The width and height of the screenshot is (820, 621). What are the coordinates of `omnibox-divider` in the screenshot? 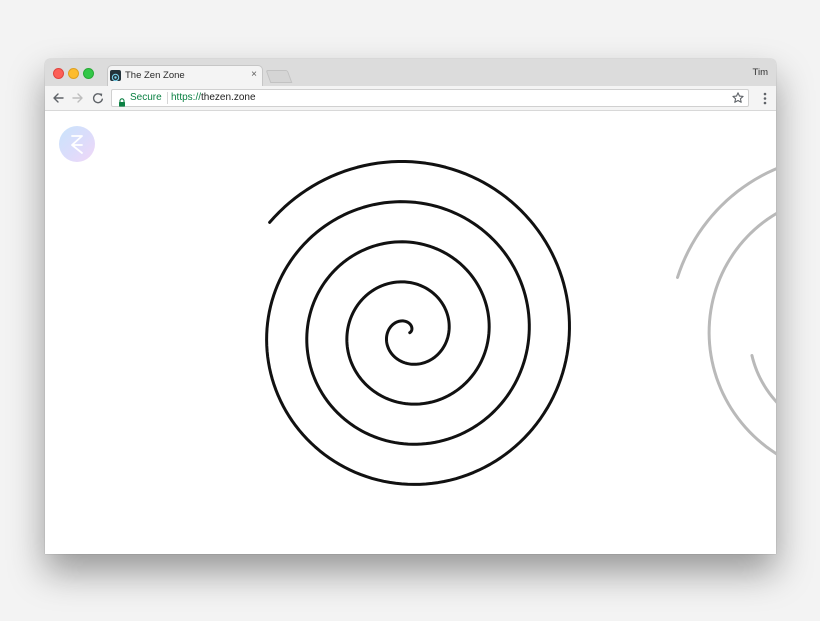 It's located at (167, 98).